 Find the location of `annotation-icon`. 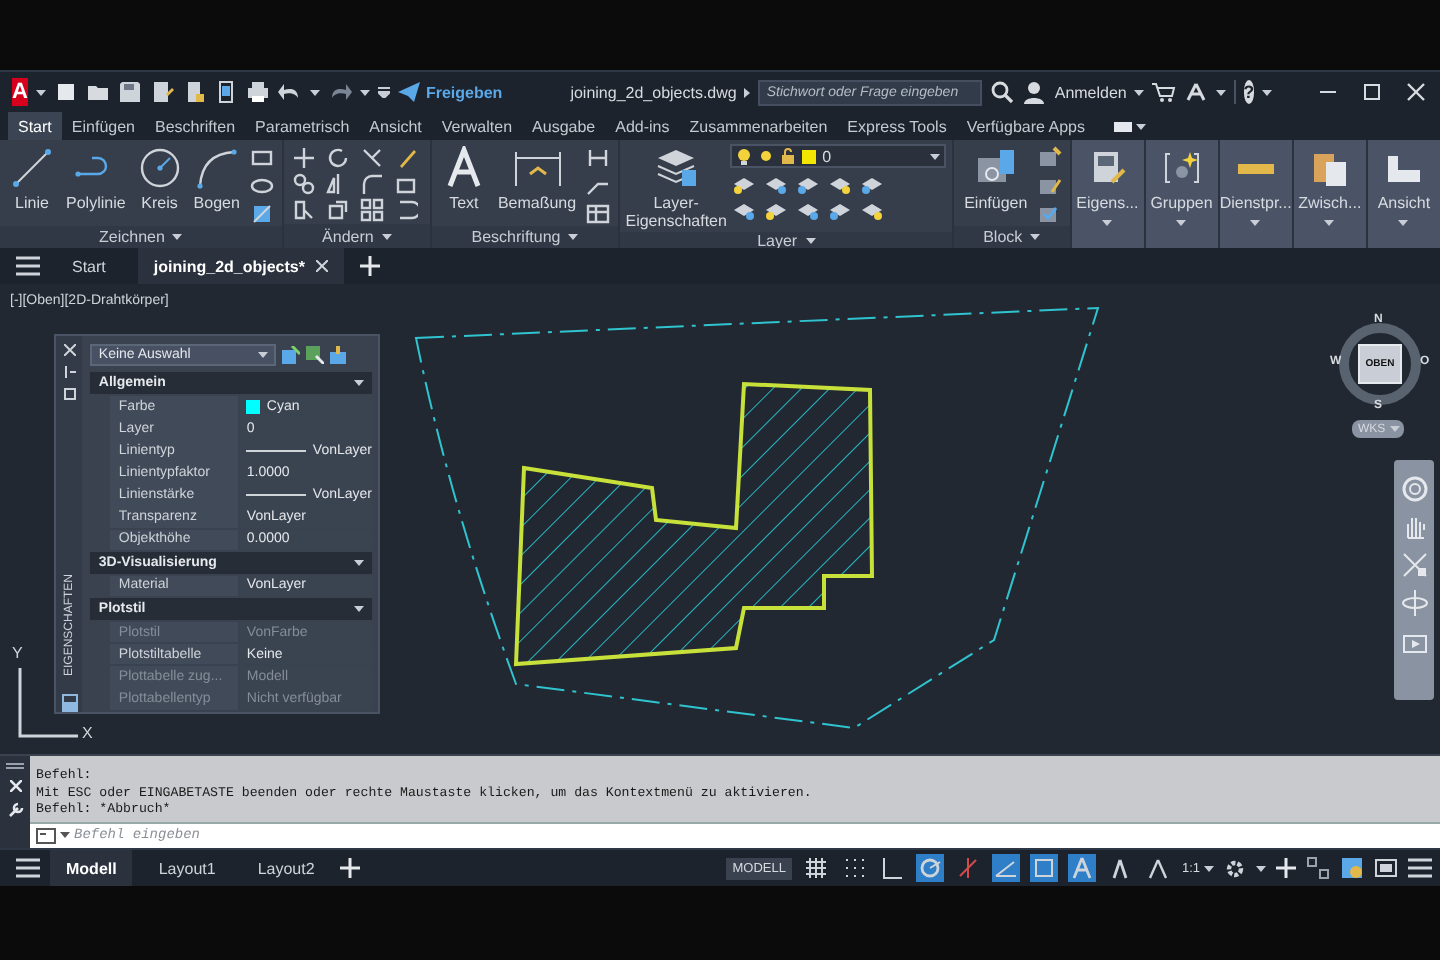

annotation-icon is located at coordinates (1081, 868).